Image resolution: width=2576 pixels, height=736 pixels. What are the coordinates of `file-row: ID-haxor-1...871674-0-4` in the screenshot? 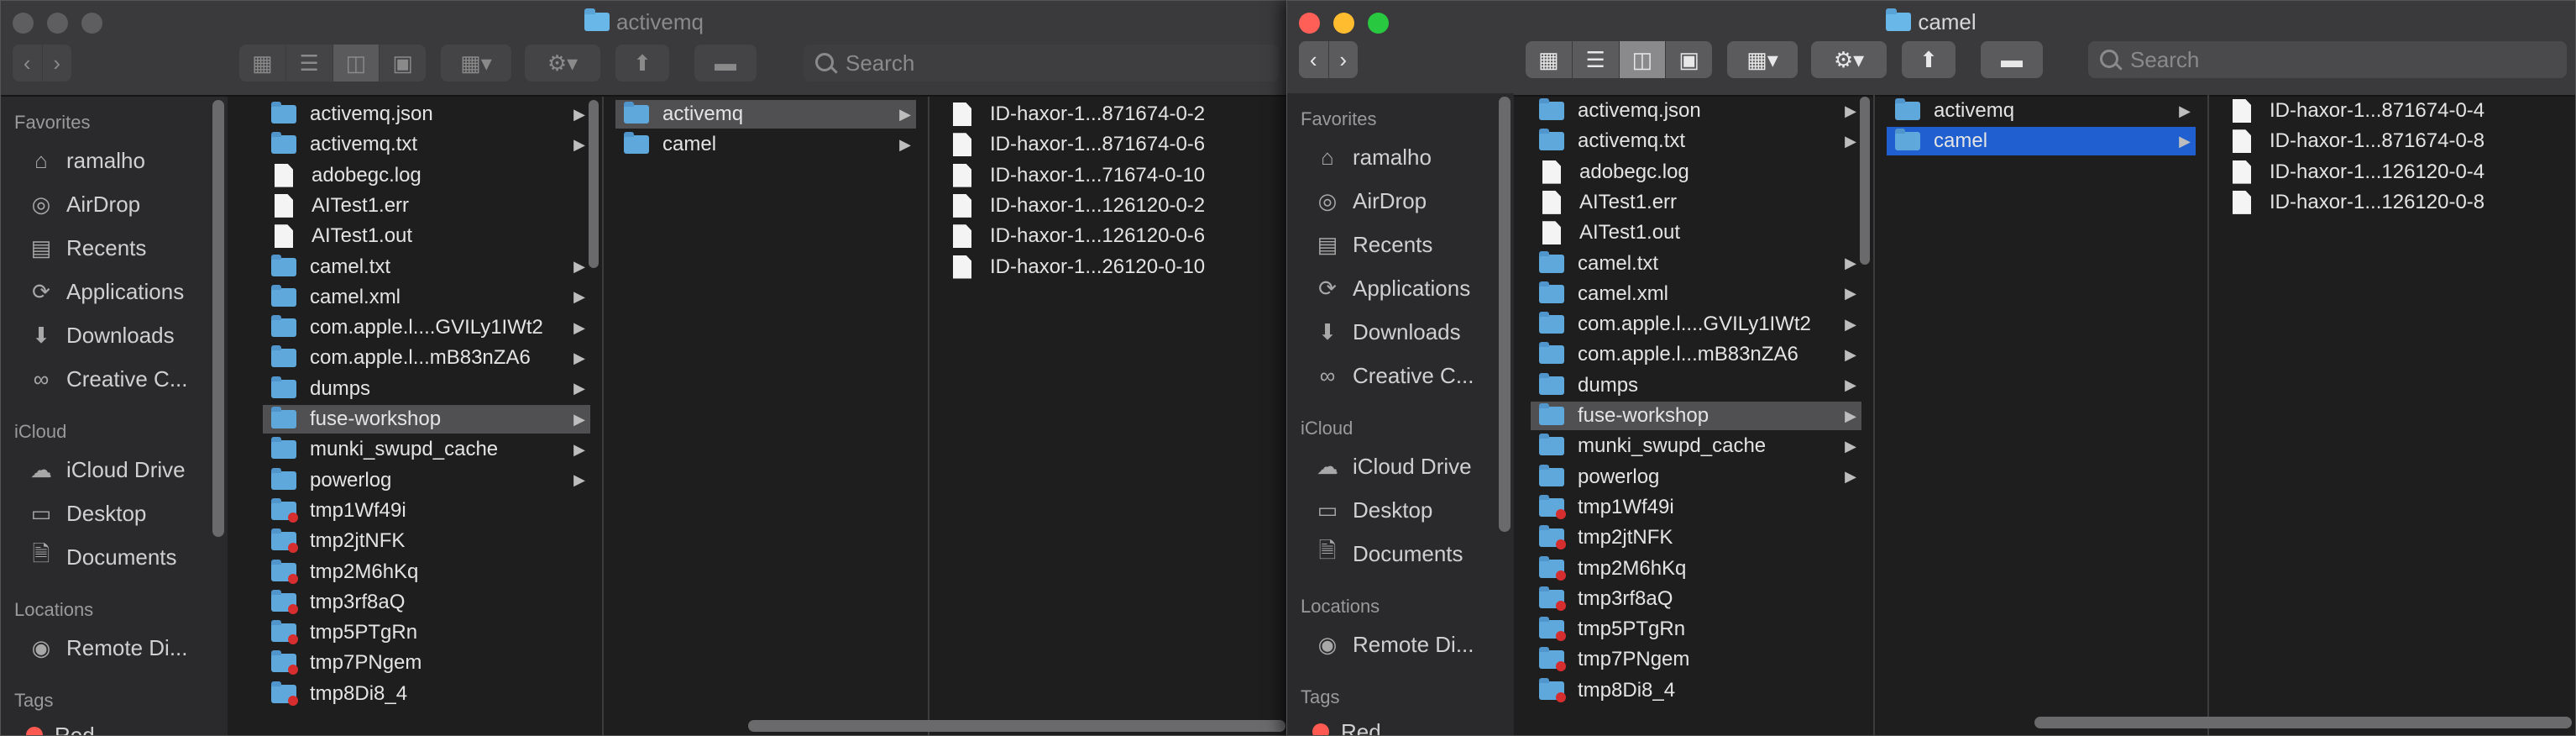 It's located at (2393, 111).